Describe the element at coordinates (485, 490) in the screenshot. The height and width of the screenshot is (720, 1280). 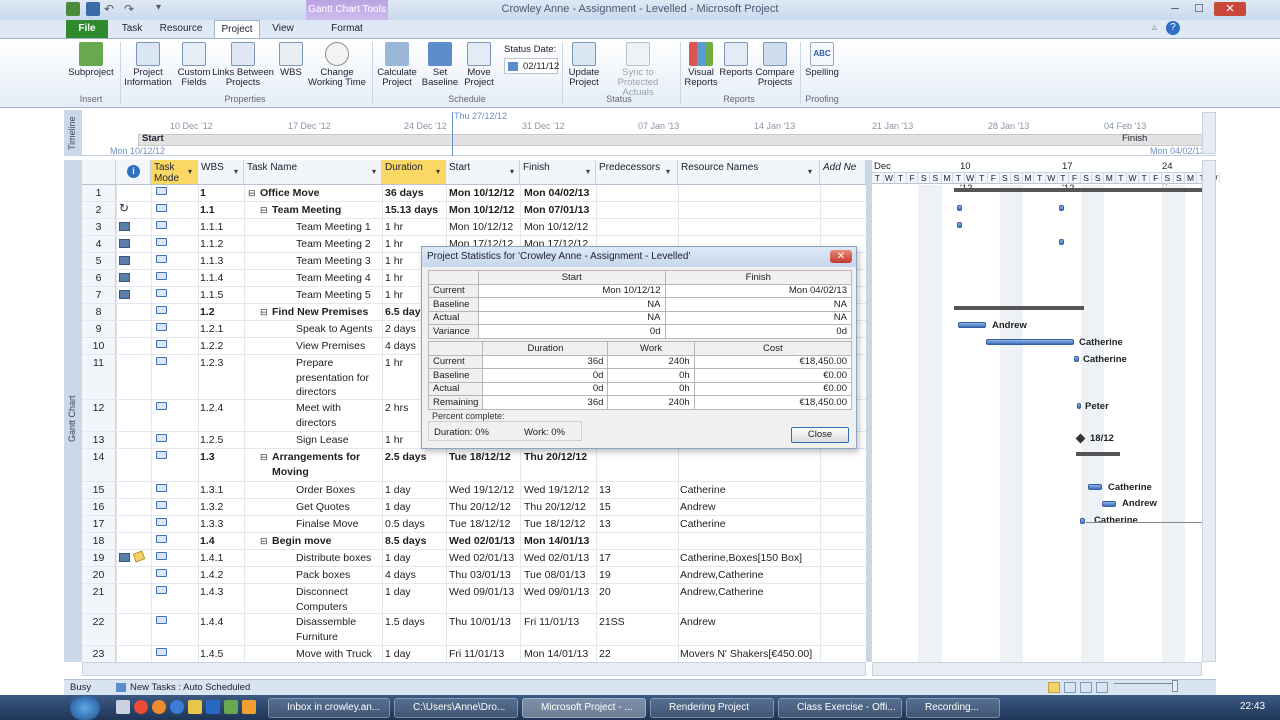
I see `cell-start: Wed 19/12/12` at that location.